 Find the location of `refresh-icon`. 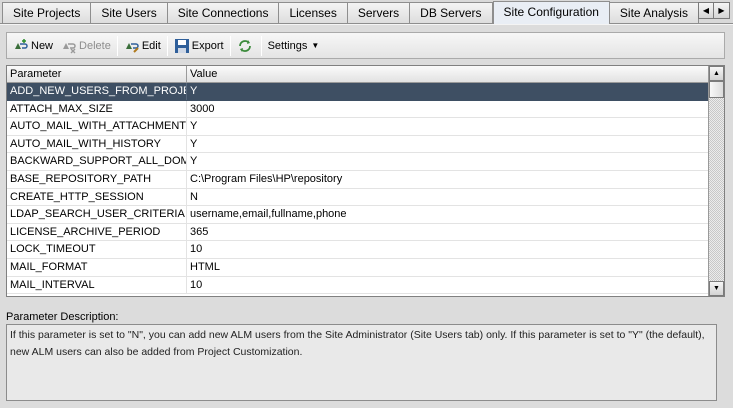

refresh-icon is located at coordinates (245, 46).